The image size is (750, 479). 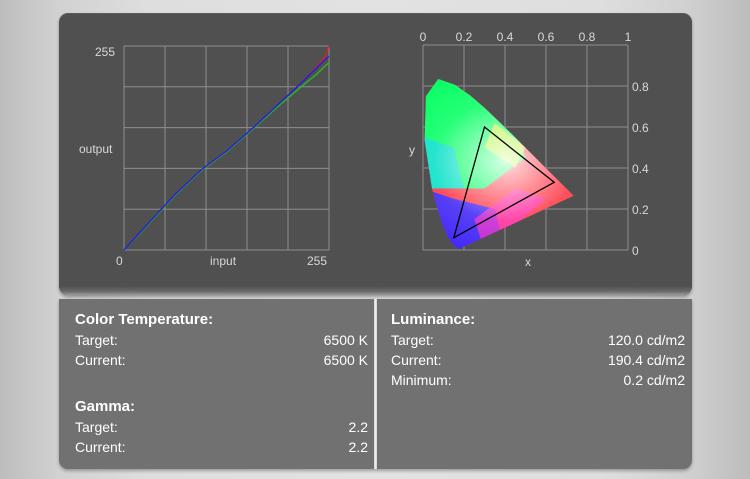 I want to click on color-temperature-target-row: Target: 6500 K, so click(x=221, y=340).